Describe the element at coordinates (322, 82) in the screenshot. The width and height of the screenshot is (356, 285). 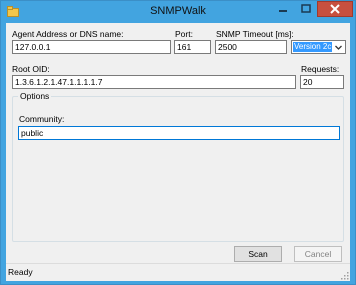
I see `requests-input: 20` at that location.